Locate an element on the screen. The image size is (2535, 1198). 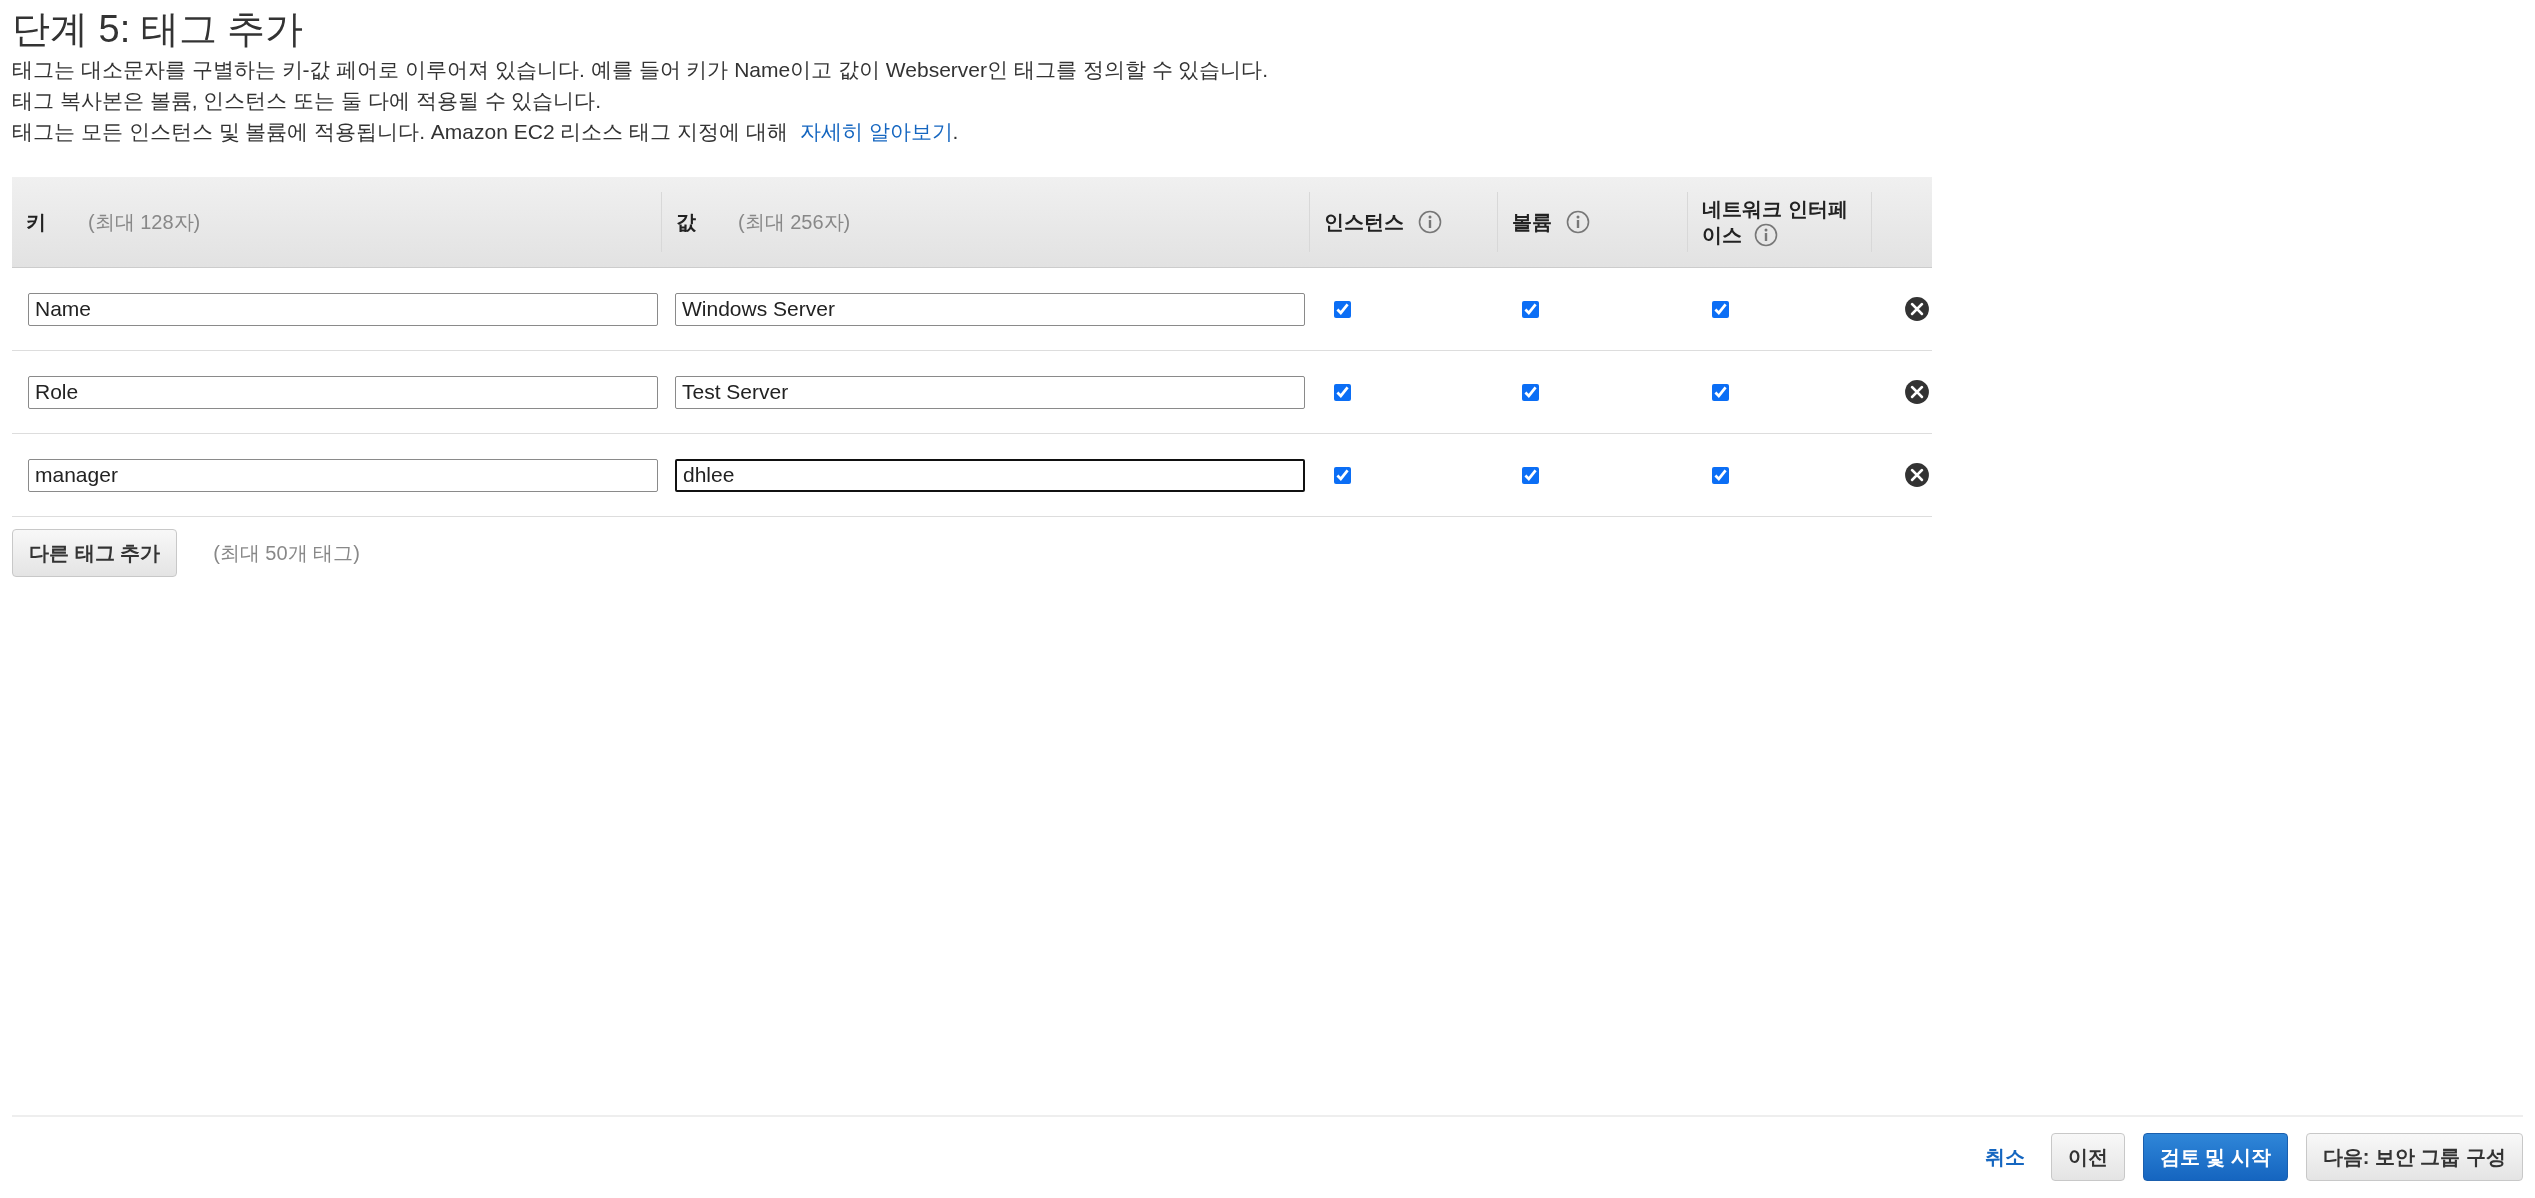
add-tag-button: 다른 태그 추가 is located at coordinates (95, 553).